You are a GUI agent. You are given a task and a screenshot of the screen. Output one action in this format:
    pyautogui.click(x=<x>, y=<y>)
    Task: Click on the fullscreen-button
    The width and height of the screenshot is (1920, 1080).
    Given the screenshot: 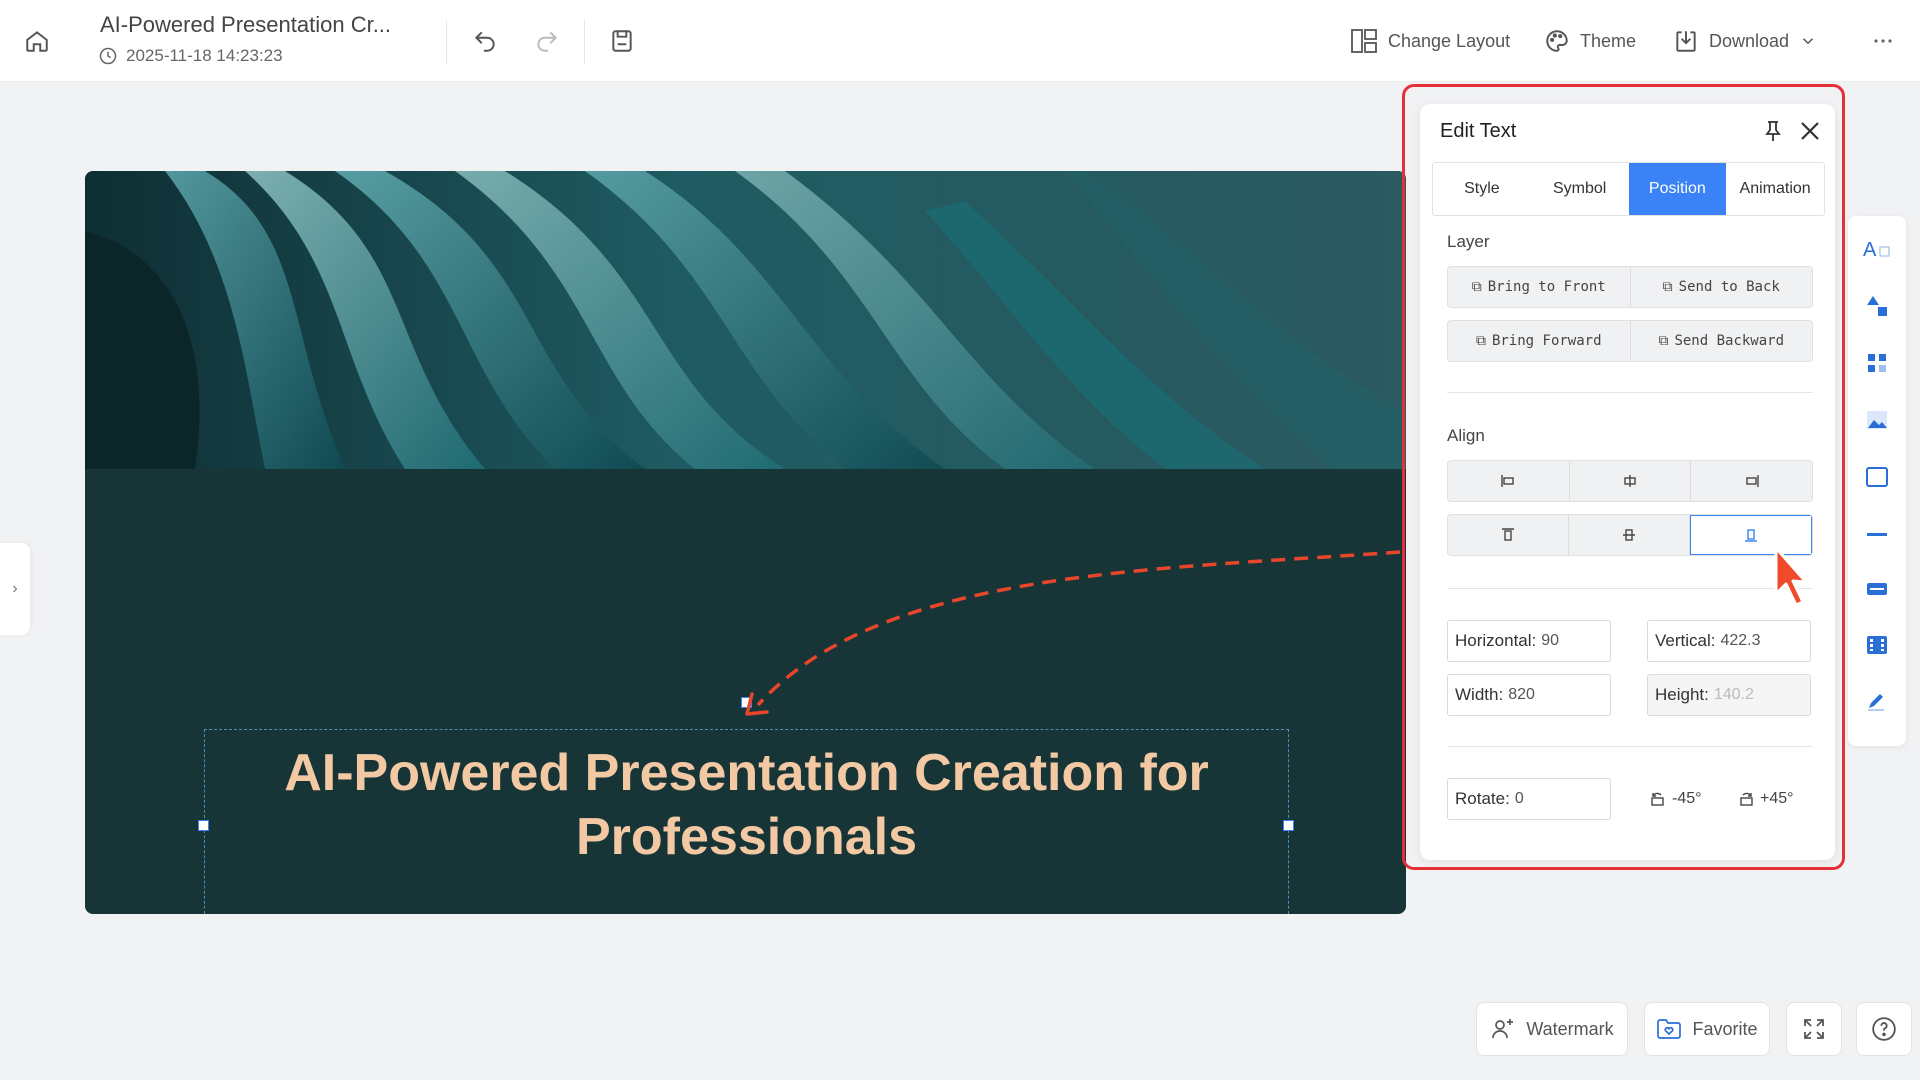 What is the action you would take?
    pyautogui.click(x=1814, y=1029)
    